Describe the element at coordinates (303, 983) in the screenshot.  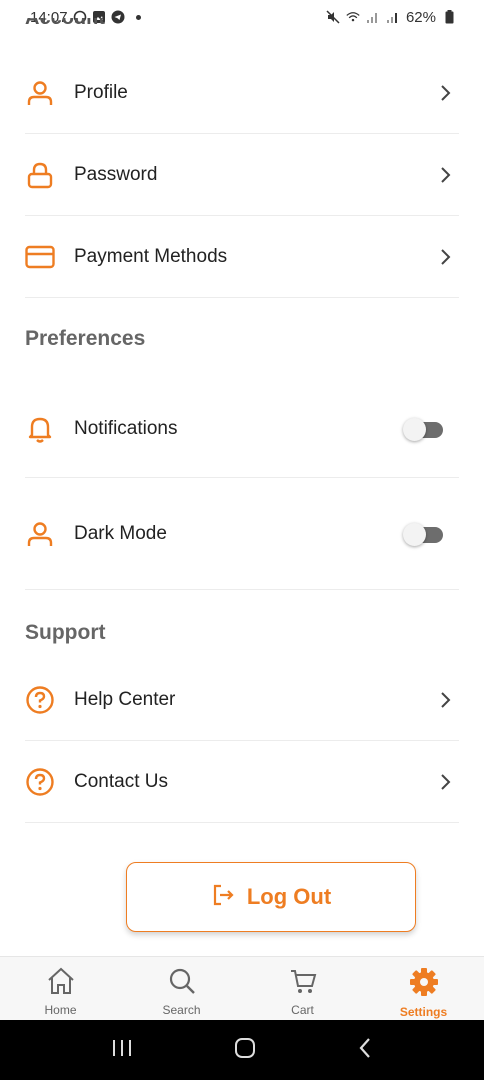
I see `cart-icon` at that location.